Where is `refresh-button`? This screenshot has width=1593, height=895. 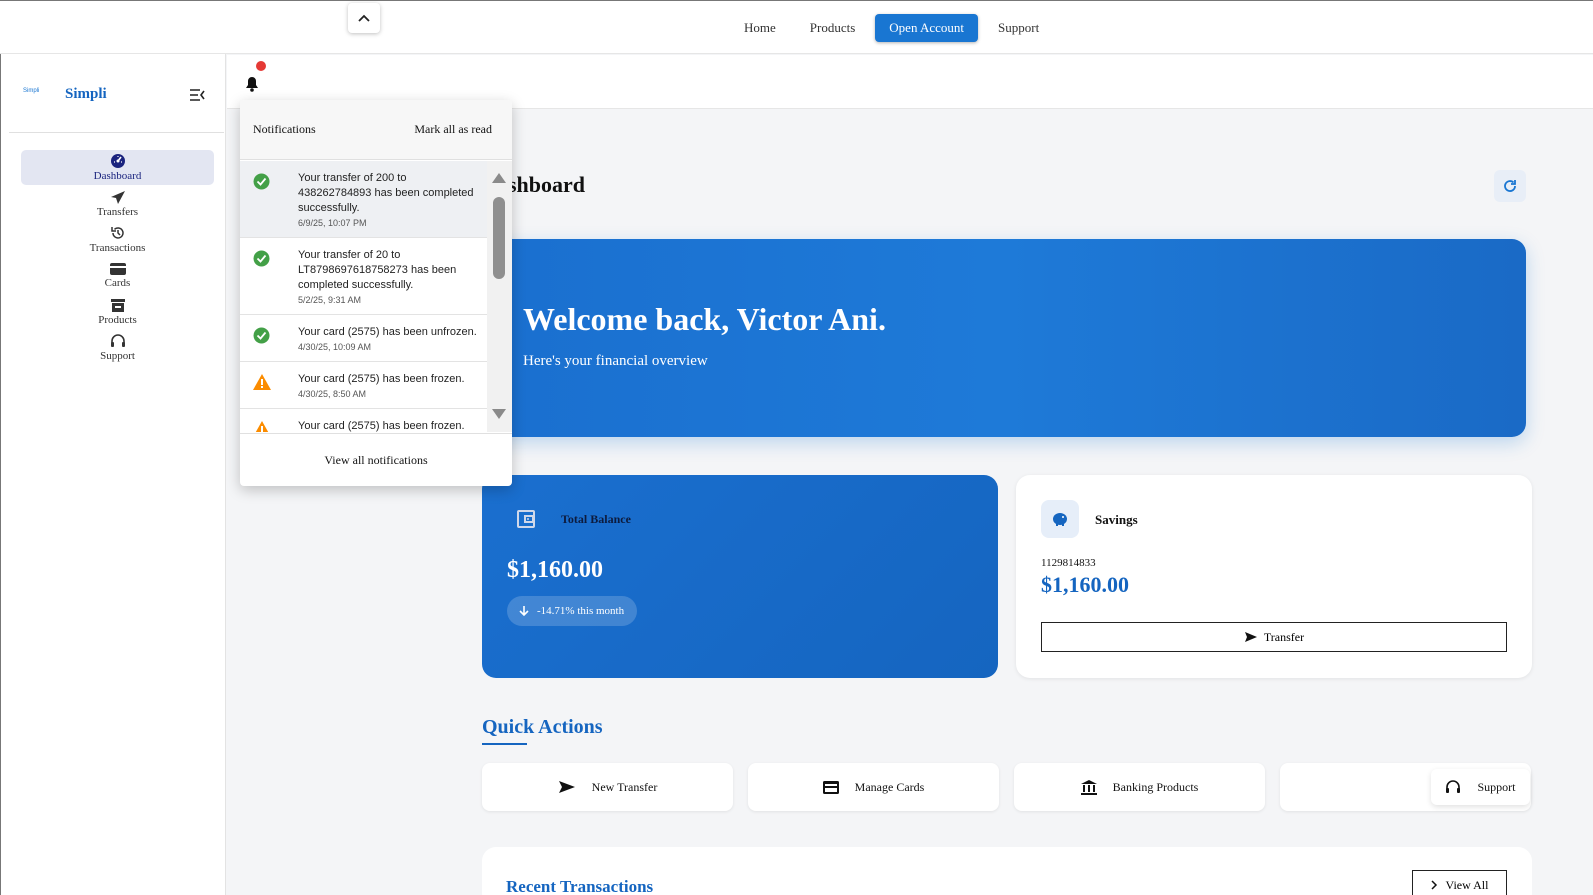 refresh-button is located at coordinates (1510, 186).